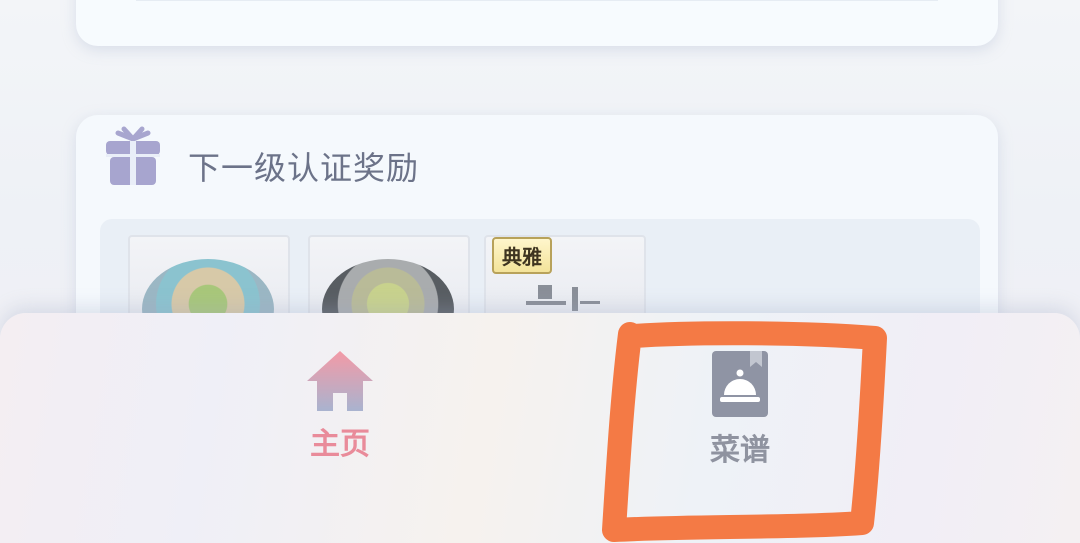 The height and width of the screenshot is (543, 1080). I want to click on gift-icon, so click(133, 155).